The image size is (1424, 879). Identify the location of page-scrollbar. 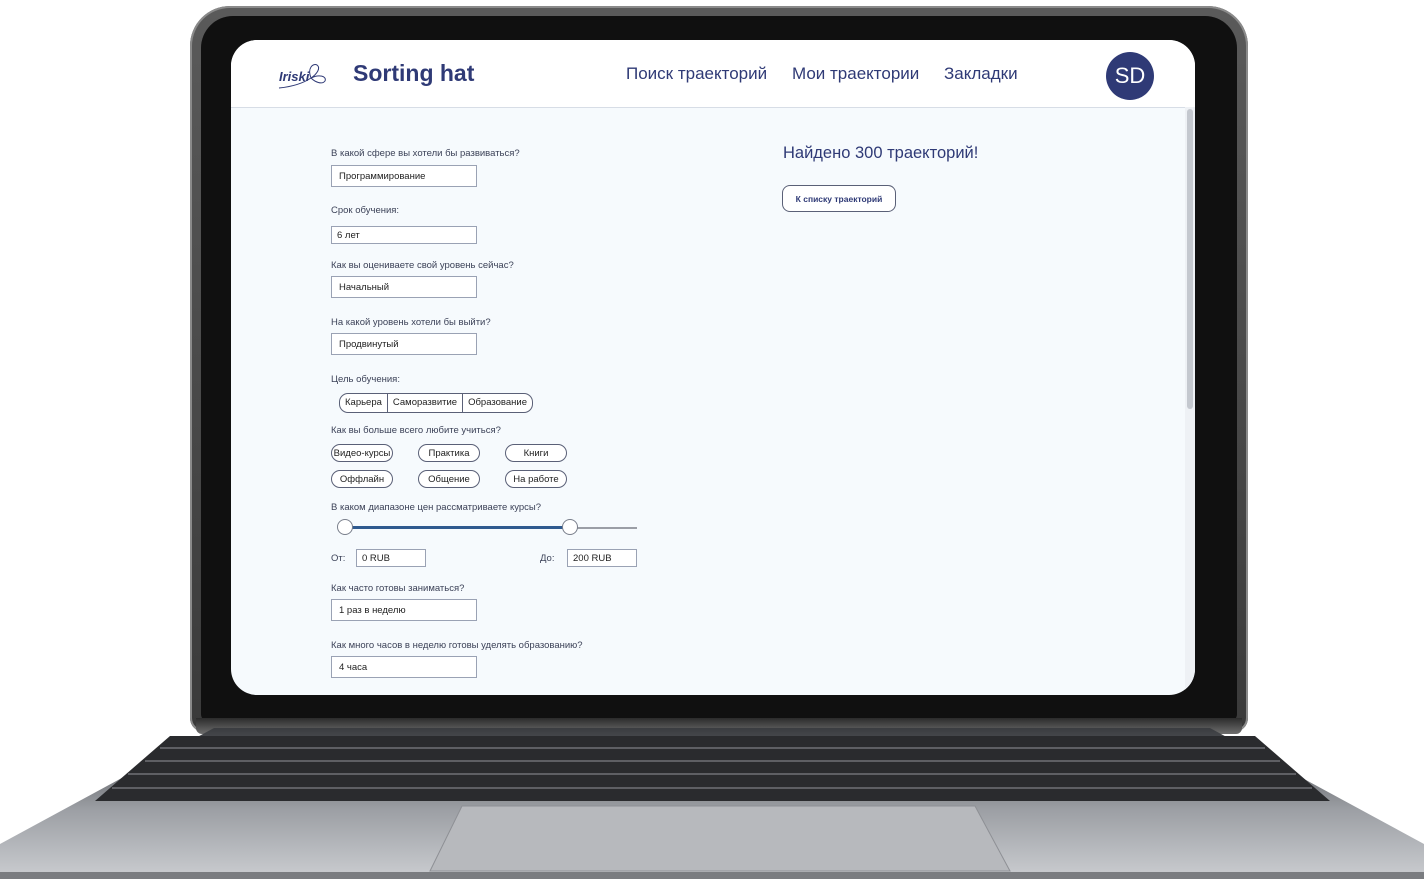
(1190, 401).